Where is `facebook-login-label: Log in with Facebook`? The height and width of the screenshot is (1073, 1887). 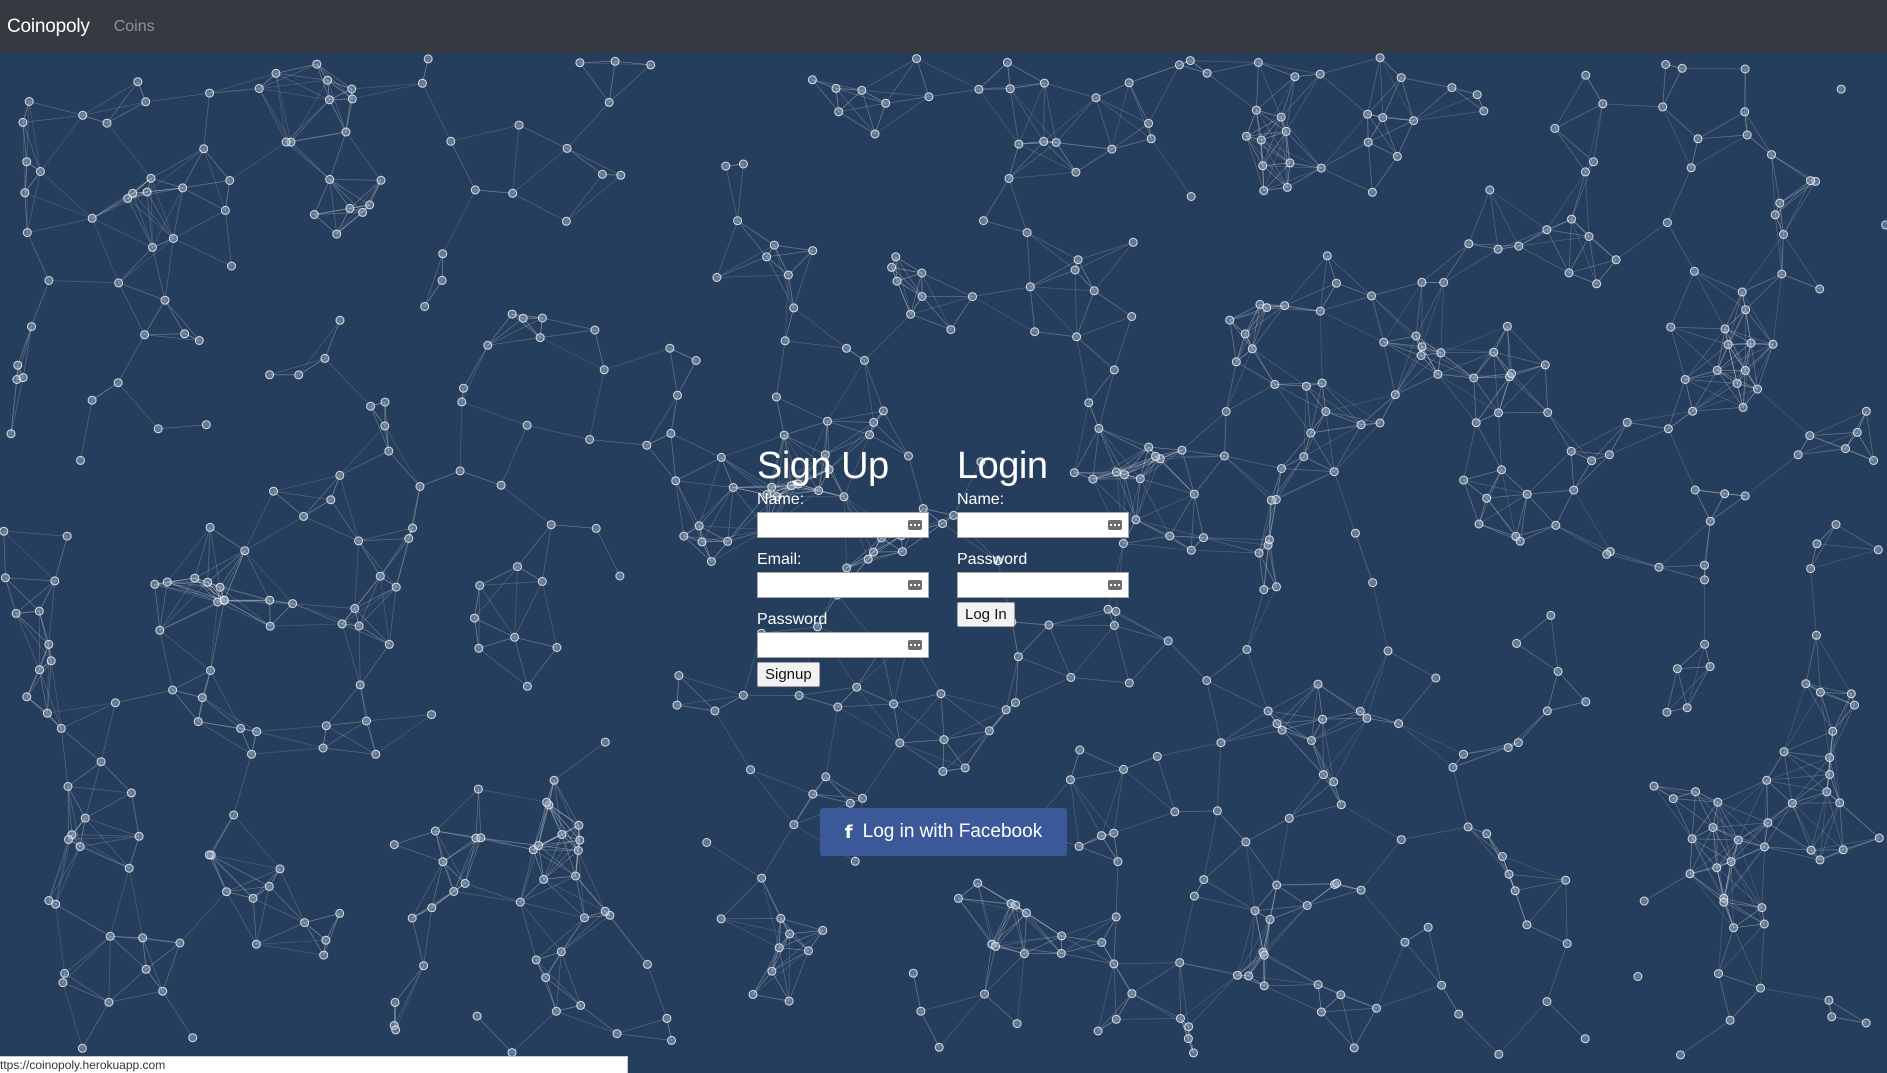 facebook-login-label: Log in with Facebook is located at coordinates (952, 831).